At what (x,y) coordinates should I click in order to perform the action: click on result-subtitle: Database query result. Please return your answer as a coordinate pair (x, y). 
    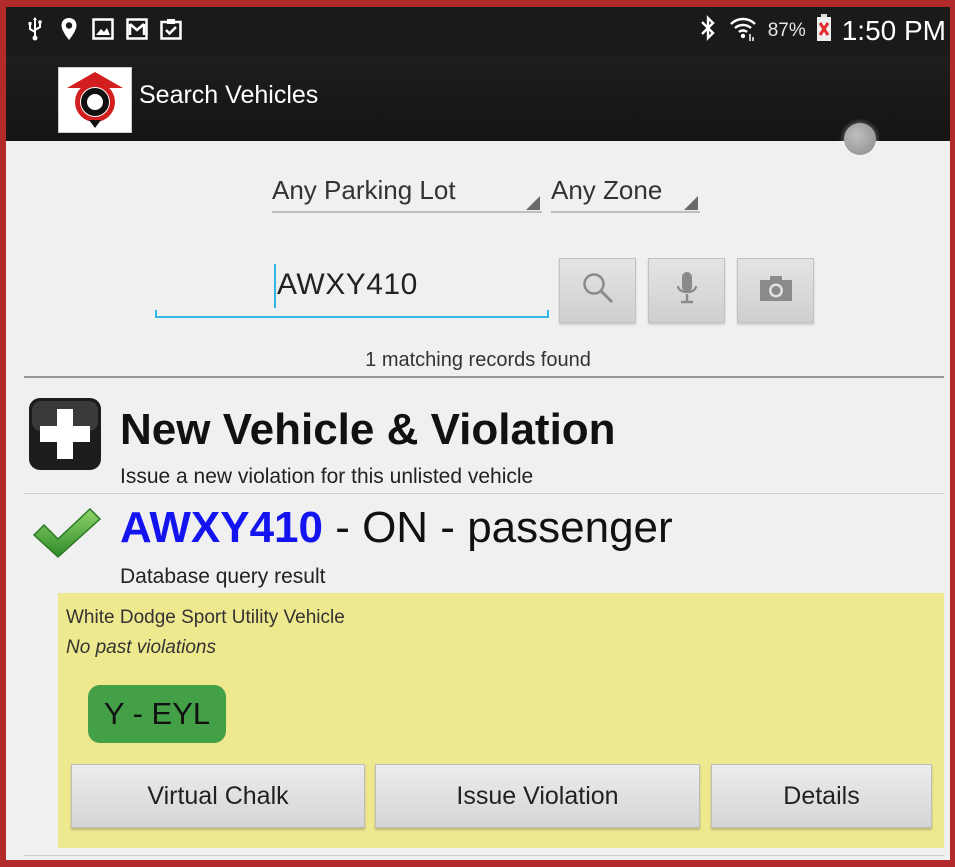
    Looking at the image, I should click on (223, 576).